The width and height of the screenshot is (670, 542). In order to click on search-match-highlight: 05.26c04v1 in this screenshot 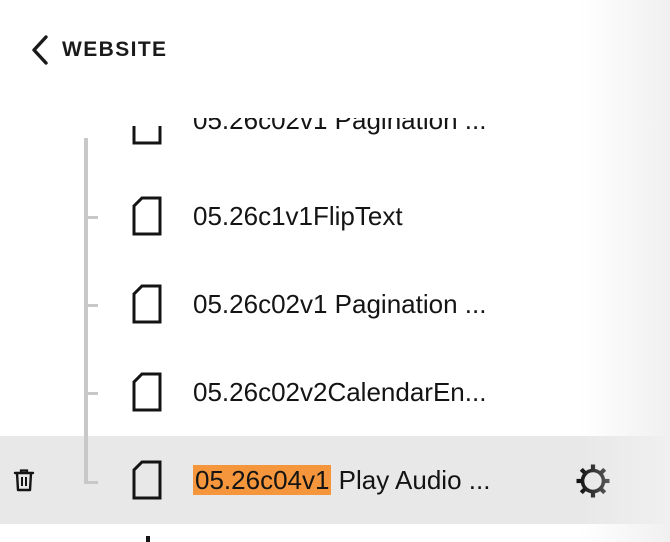, I will do `click(262, 480)`.